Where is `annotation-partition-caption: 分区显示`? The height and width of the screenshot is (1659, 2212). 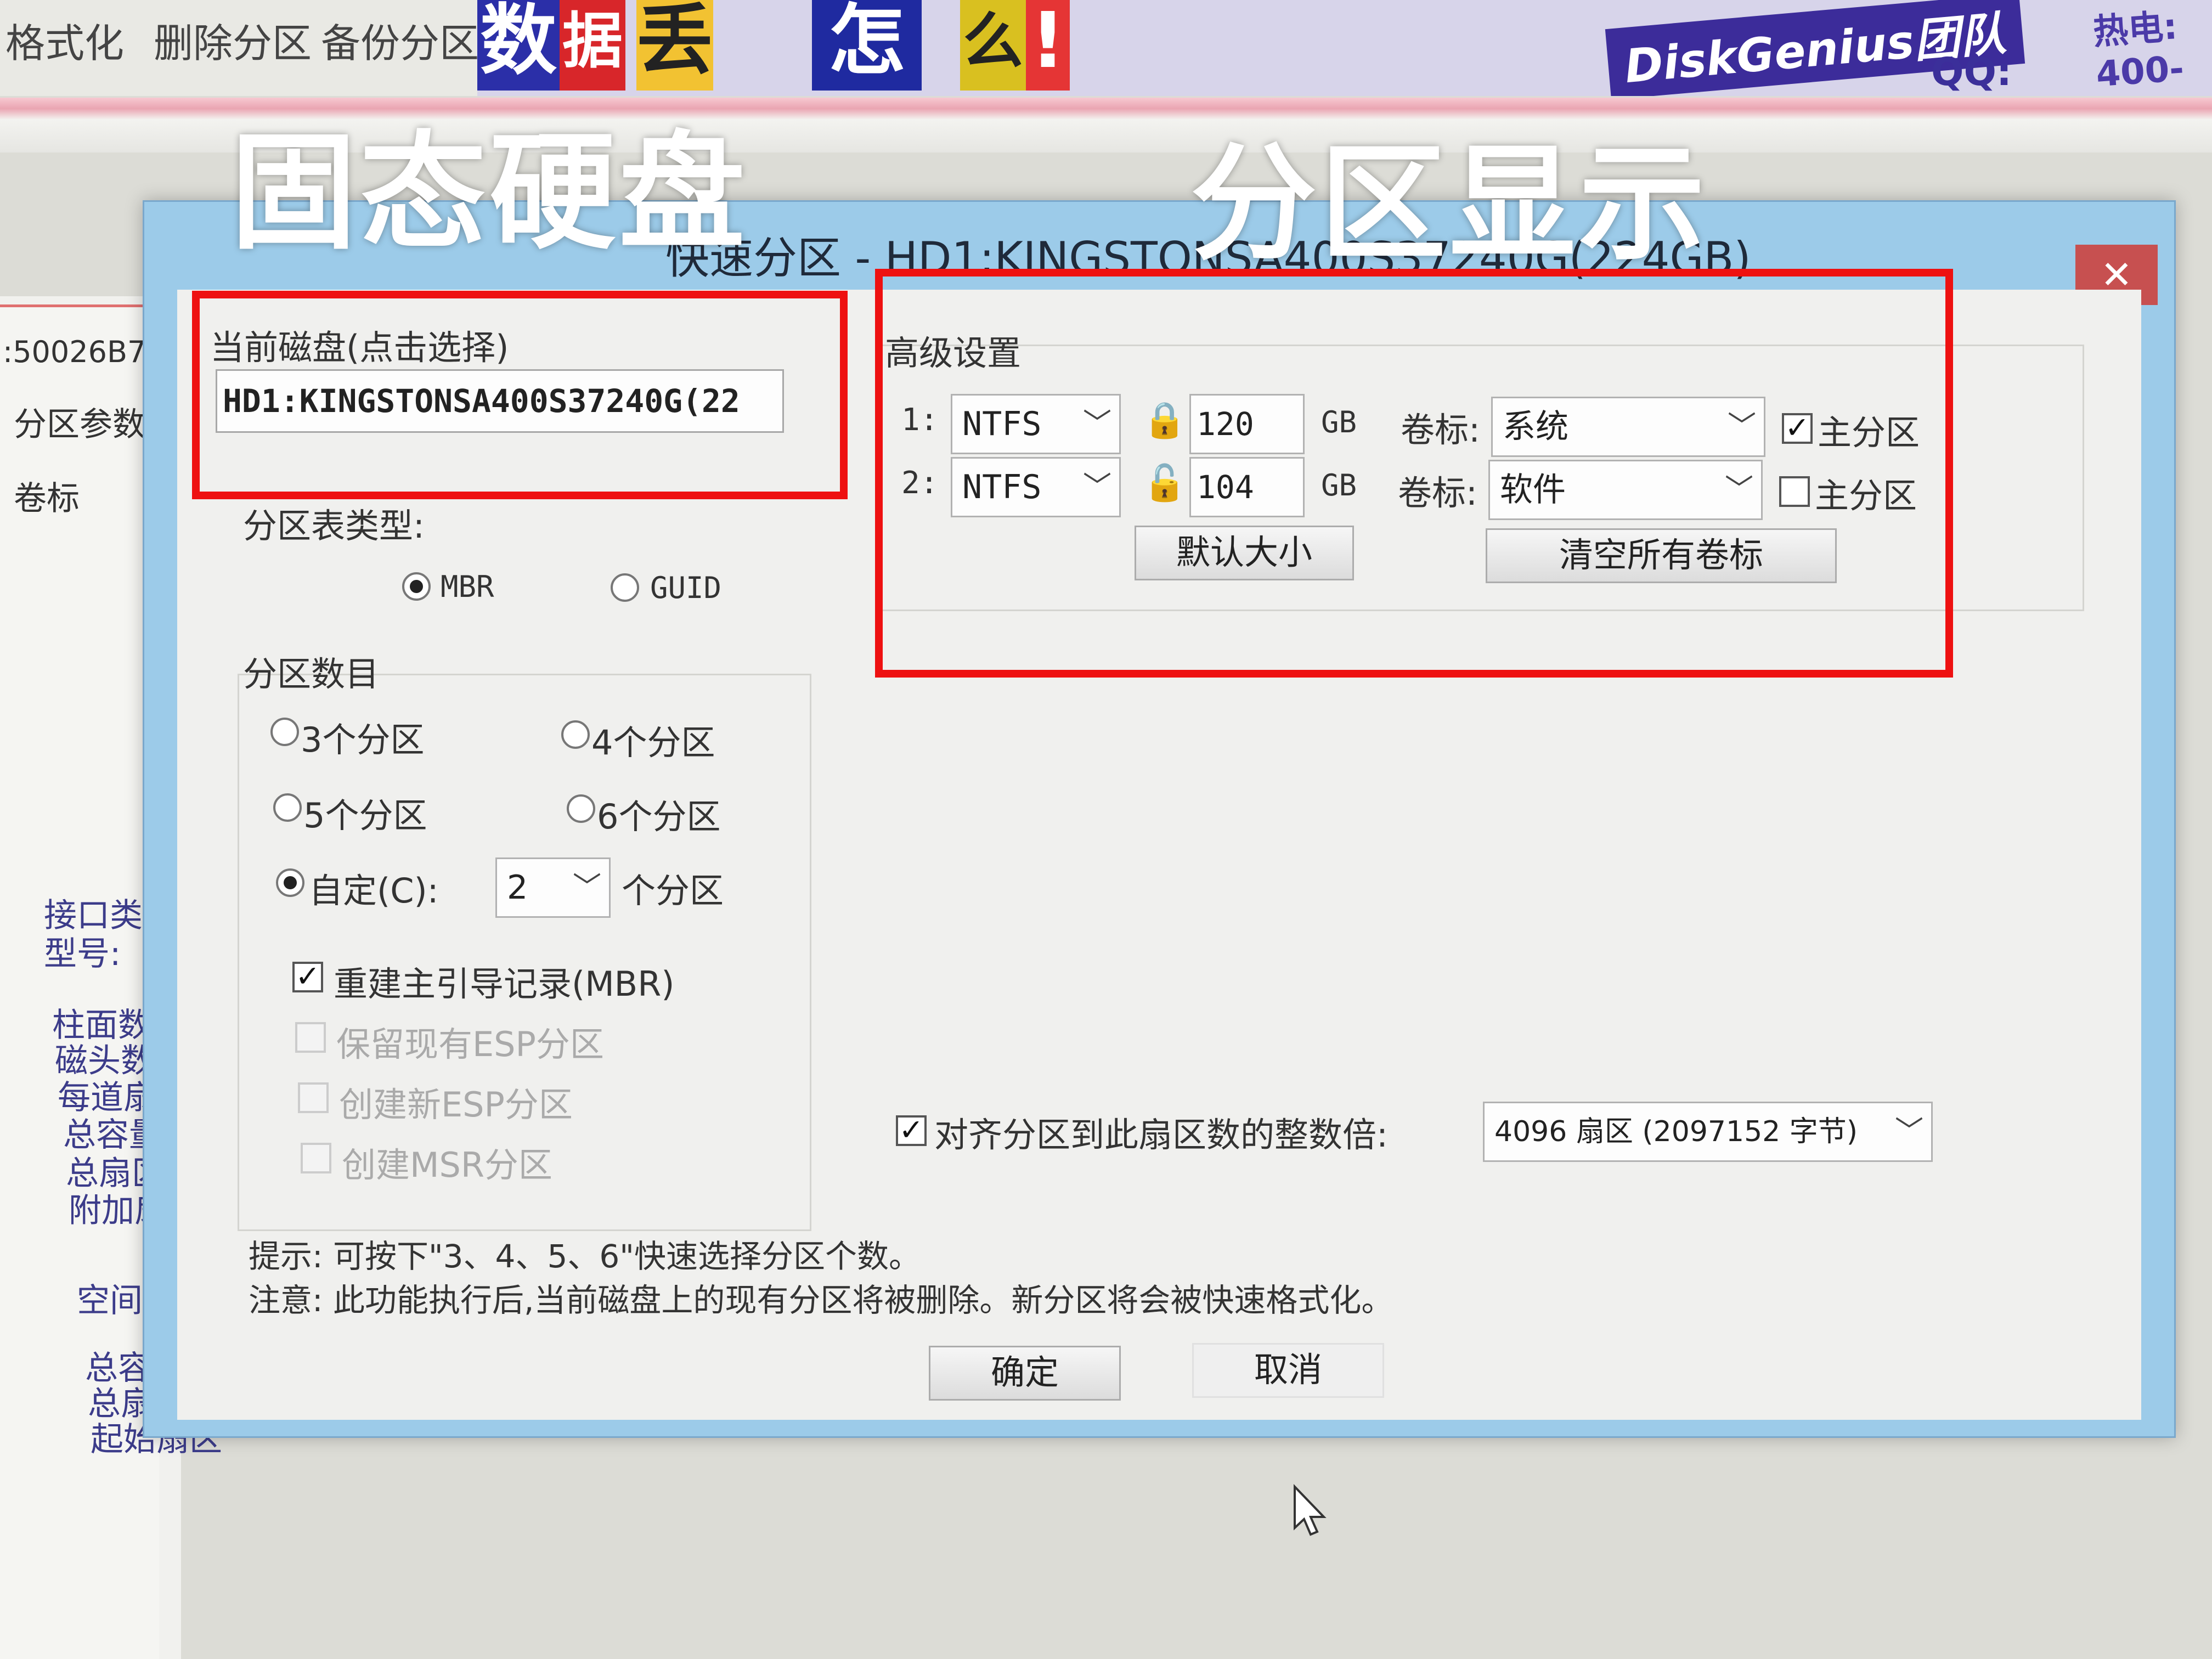 annotation-partition-caption: 分区显示 is located at coordinates (1449, 204).